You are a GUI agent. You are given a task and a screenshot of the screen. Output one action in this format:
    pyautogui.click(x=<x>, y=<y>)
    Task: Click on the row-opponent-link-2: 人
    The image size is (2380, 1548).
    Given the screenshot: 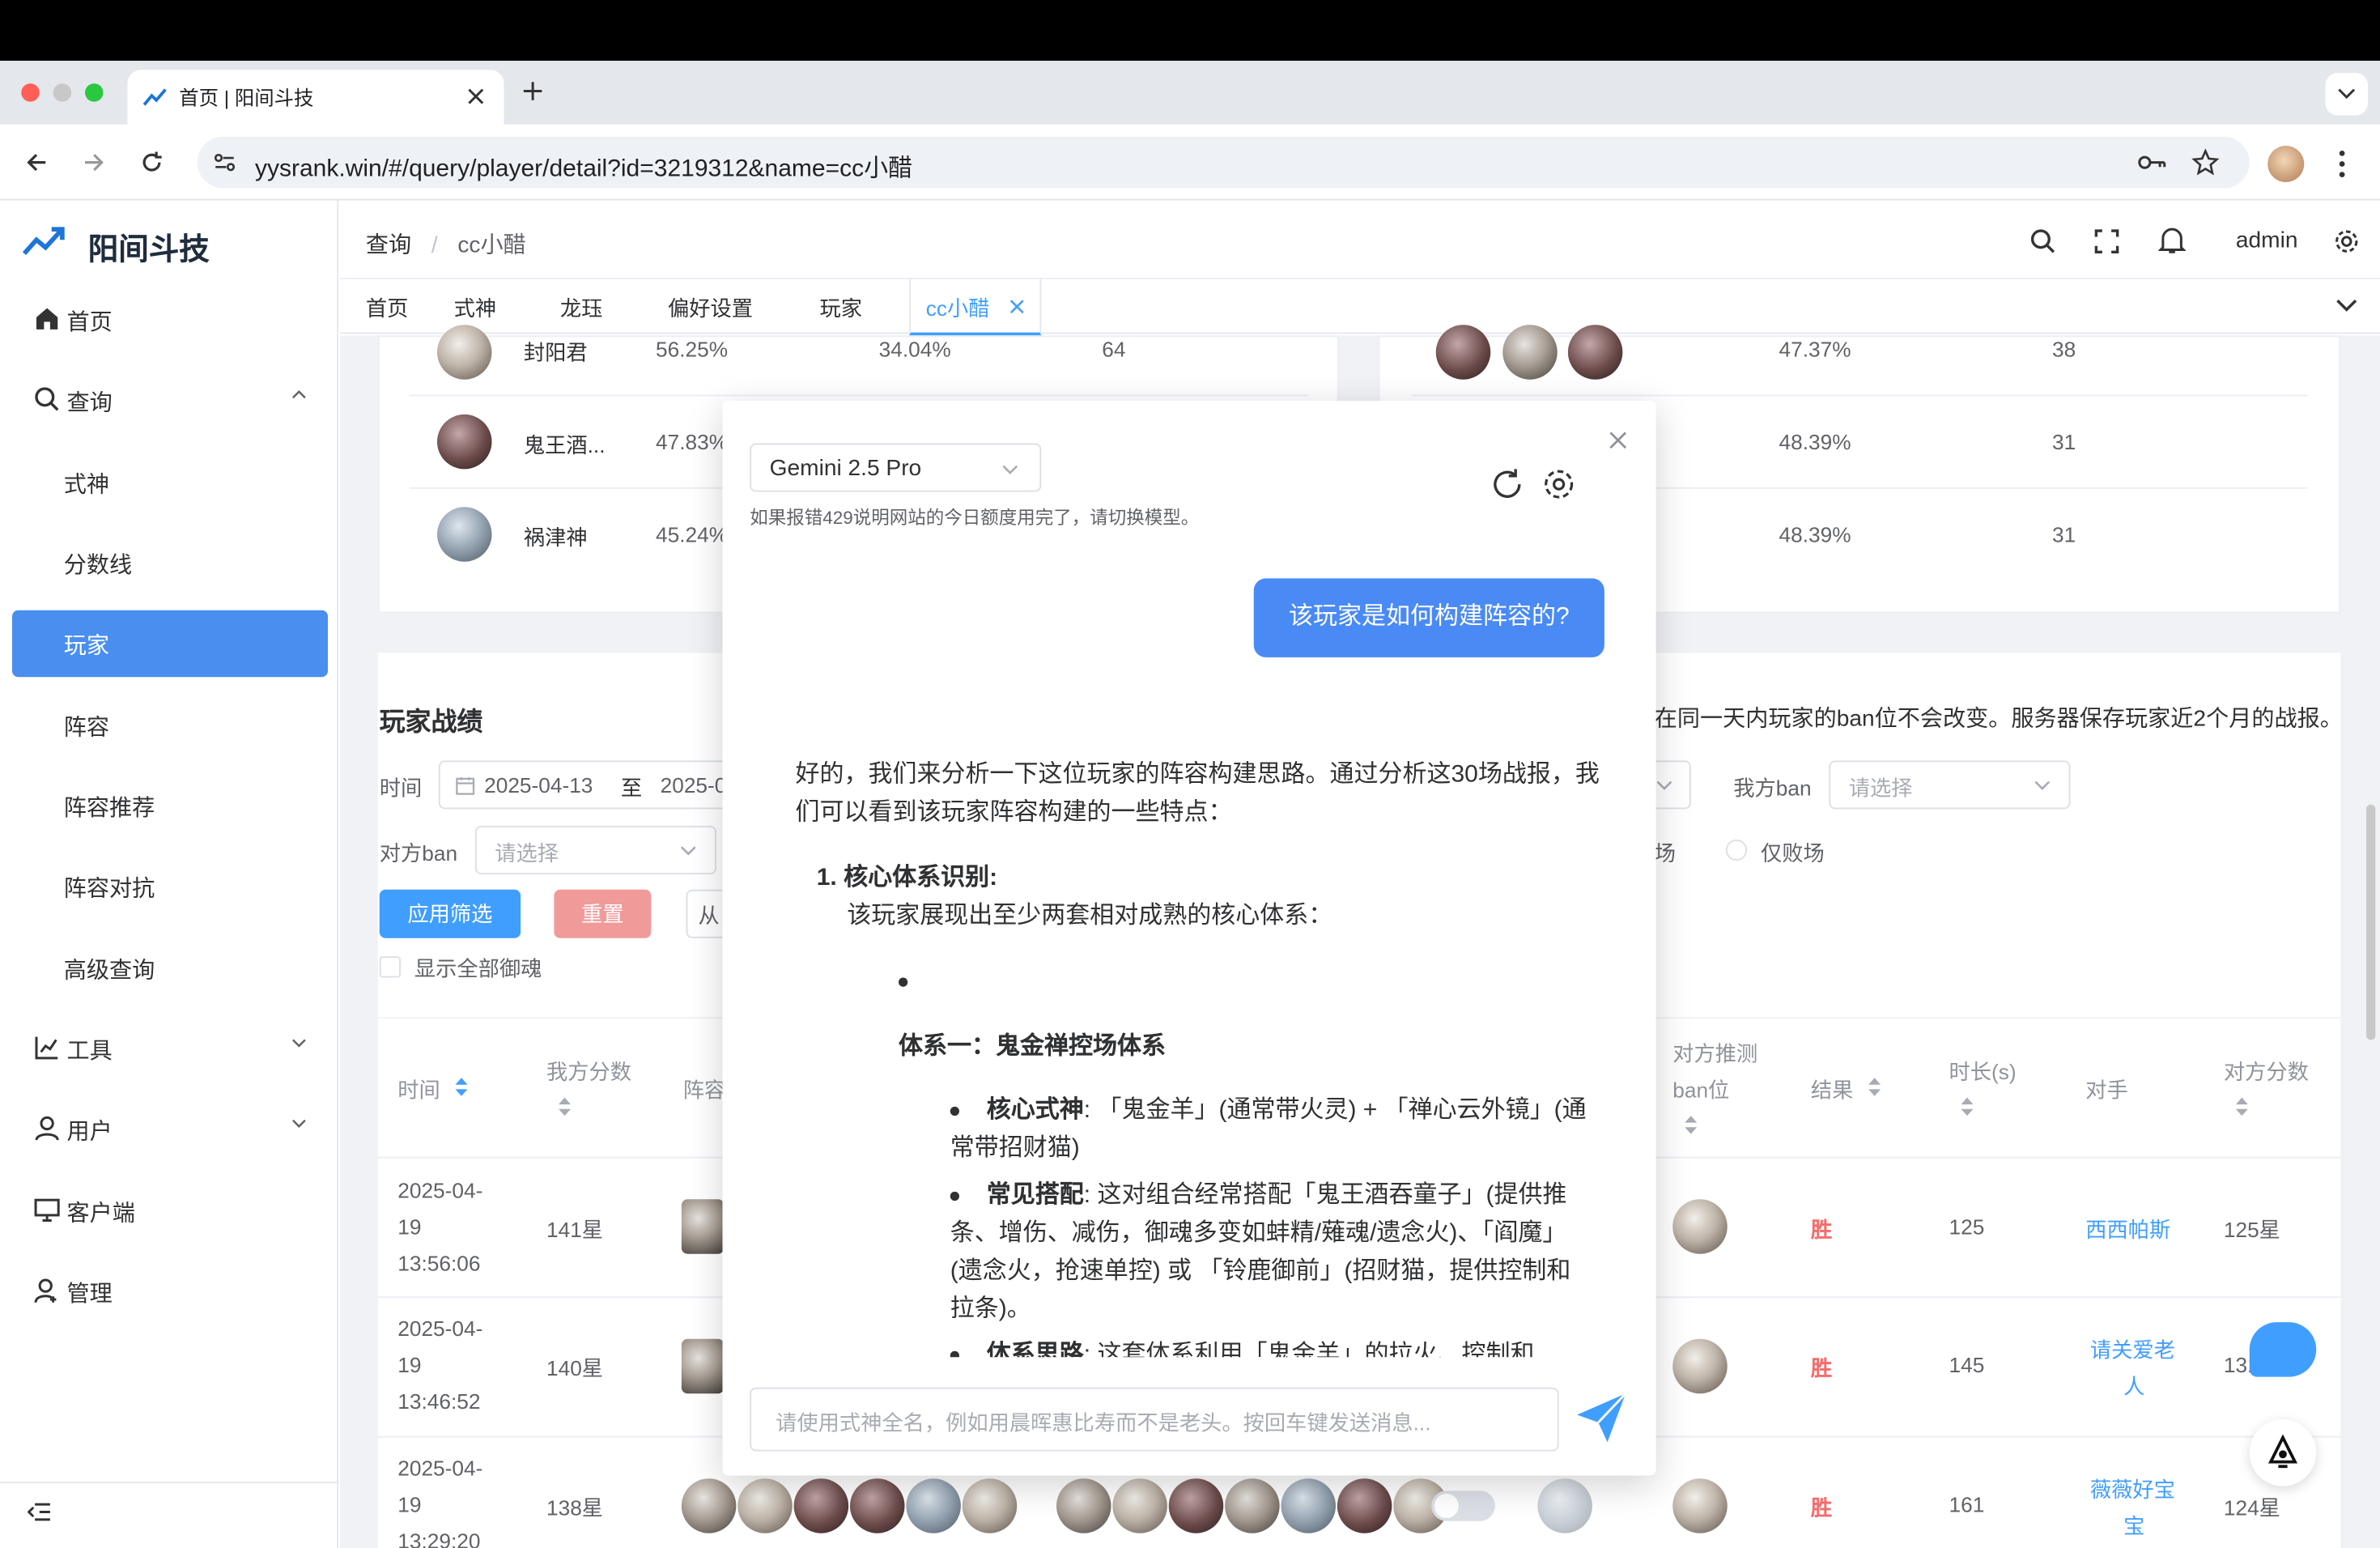 What is the action you would take?
    pyautogui.click(x=2133, y=1386)
    